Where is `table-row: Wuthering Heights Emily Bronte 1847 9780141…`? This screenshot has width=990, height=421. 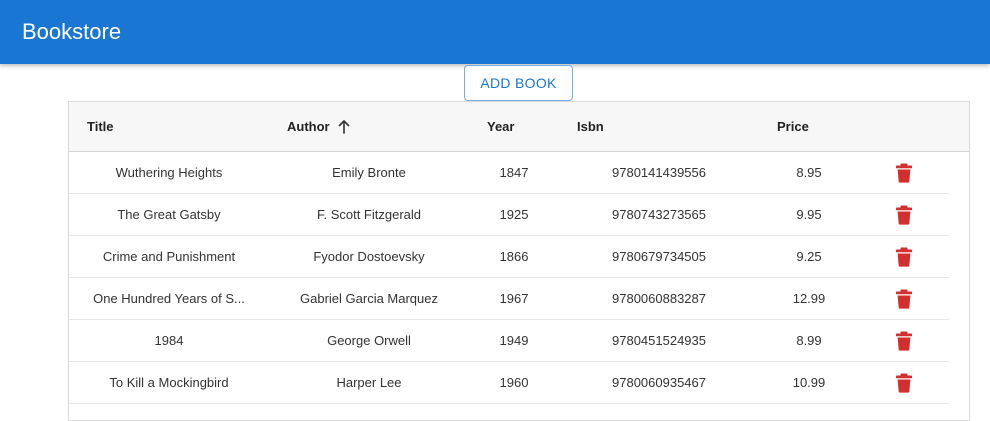 table-row: Wuthering Heights Emily Bronte 1847 9780141… is located at coordinates (509, 173).